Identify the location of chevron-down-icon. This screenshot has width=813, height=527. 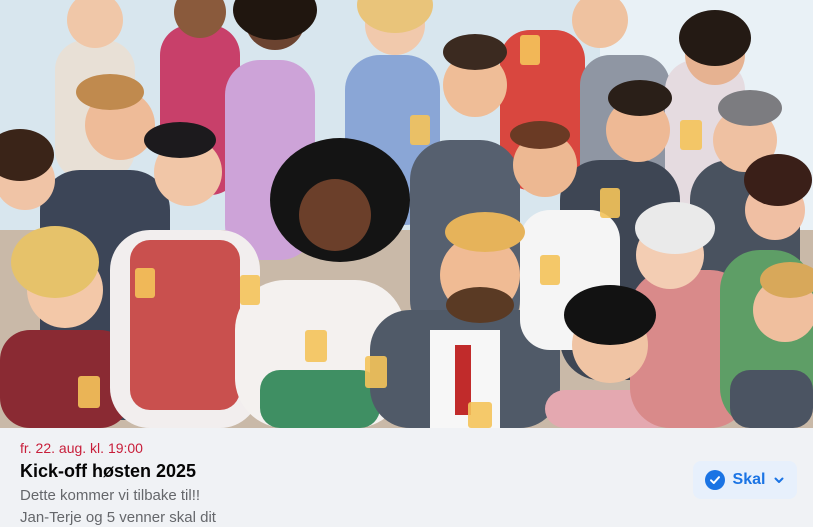
(779, 480).